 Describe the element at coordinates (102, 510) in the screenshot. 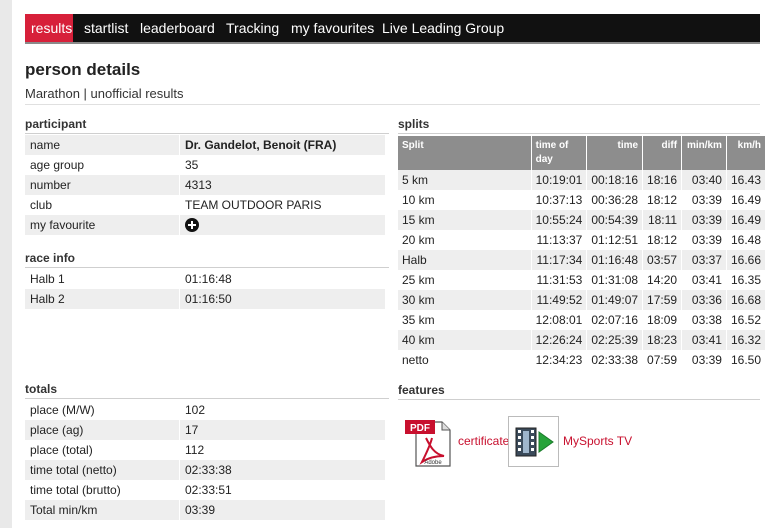

I see `row-label: Total min/km` at that location.